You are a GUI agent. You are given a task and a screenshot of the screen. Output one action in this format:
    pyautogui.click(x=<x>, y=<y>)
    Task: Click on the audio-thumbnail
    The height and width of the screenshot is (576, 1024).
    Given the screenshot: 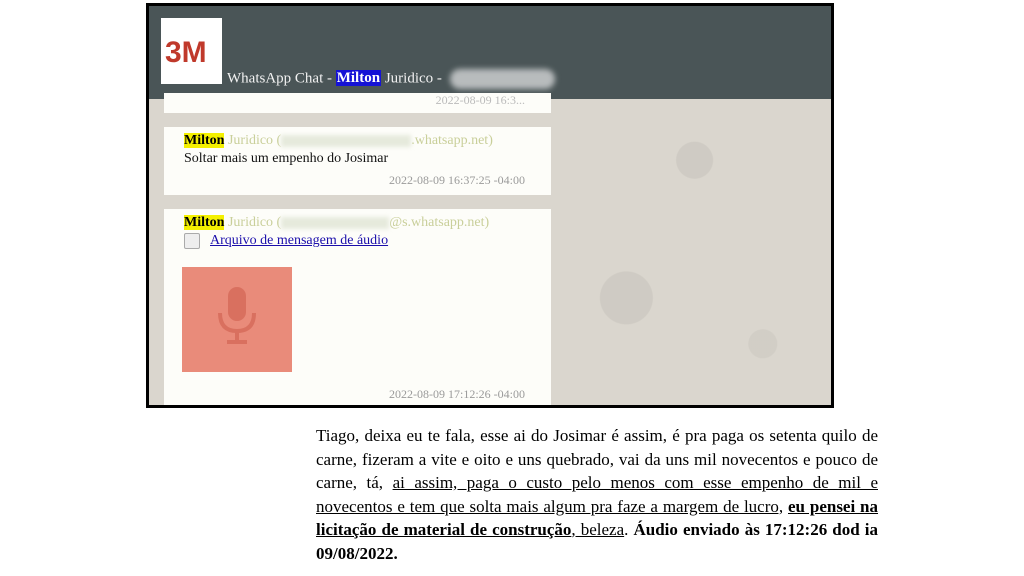 What is the action you would take?
    pyautogui.click(x=237, y=319)
    